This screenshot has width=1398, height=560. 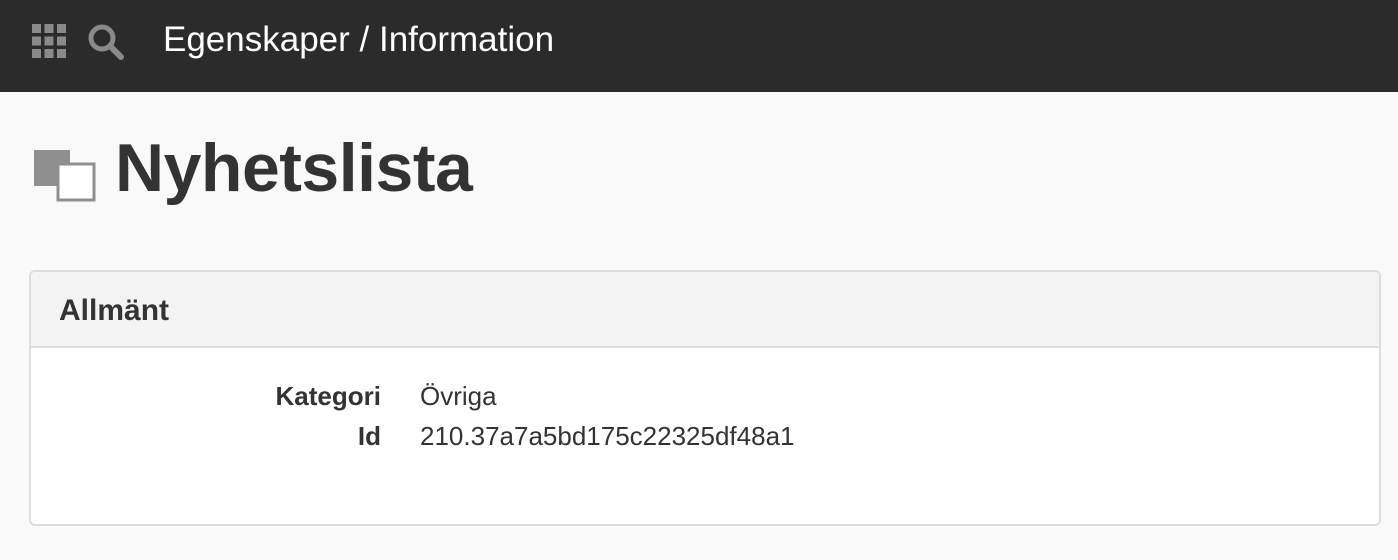 I want to click on page-title: Nyhetslista, so click(x=294, y=168).